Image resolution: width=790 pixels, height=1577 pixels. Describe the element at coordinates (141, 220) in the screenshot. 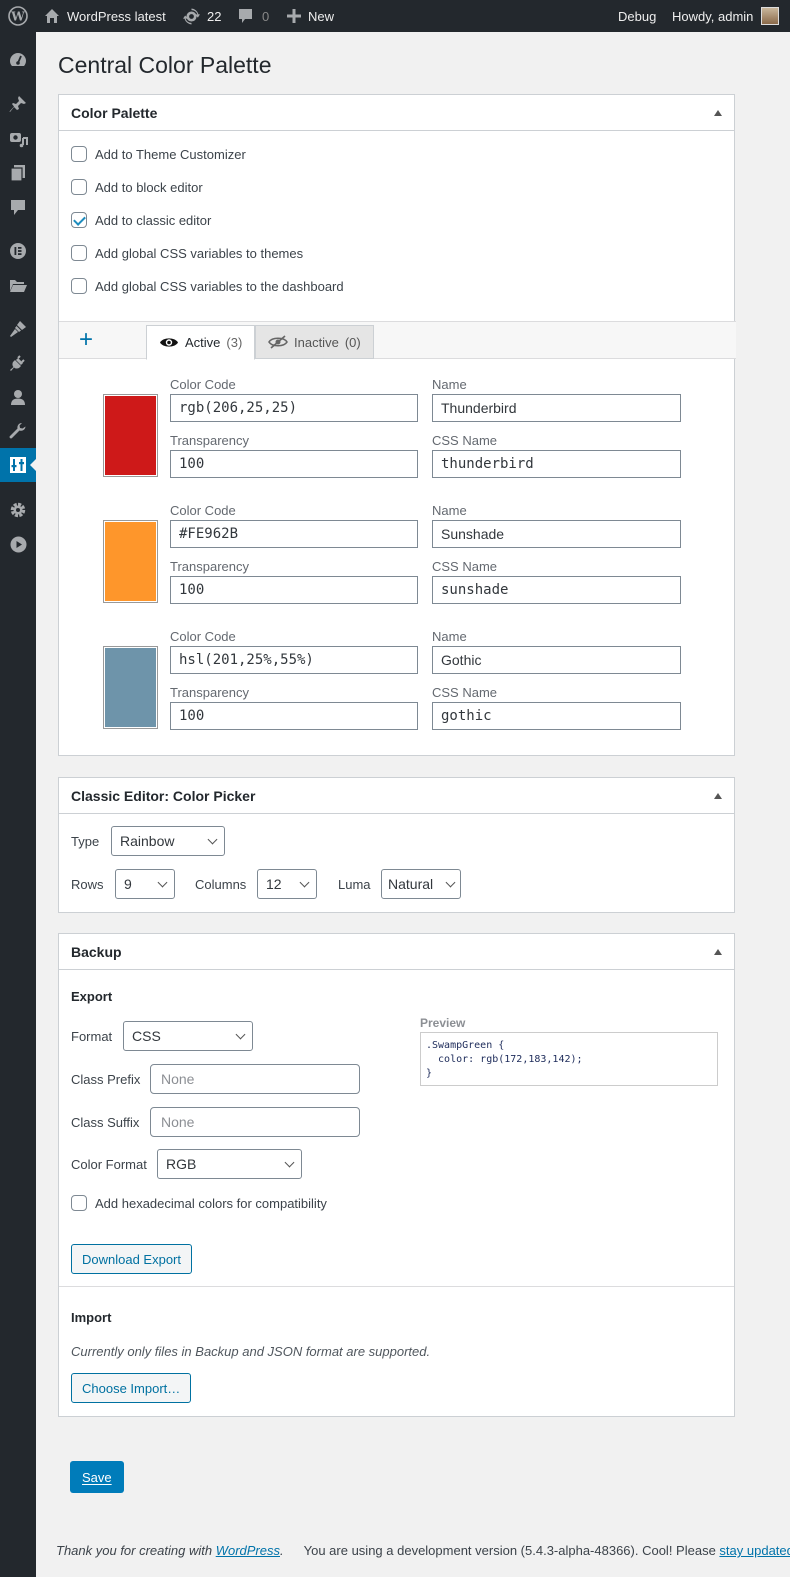

I see `option-classic-editor: Add to classic editor` at that location.